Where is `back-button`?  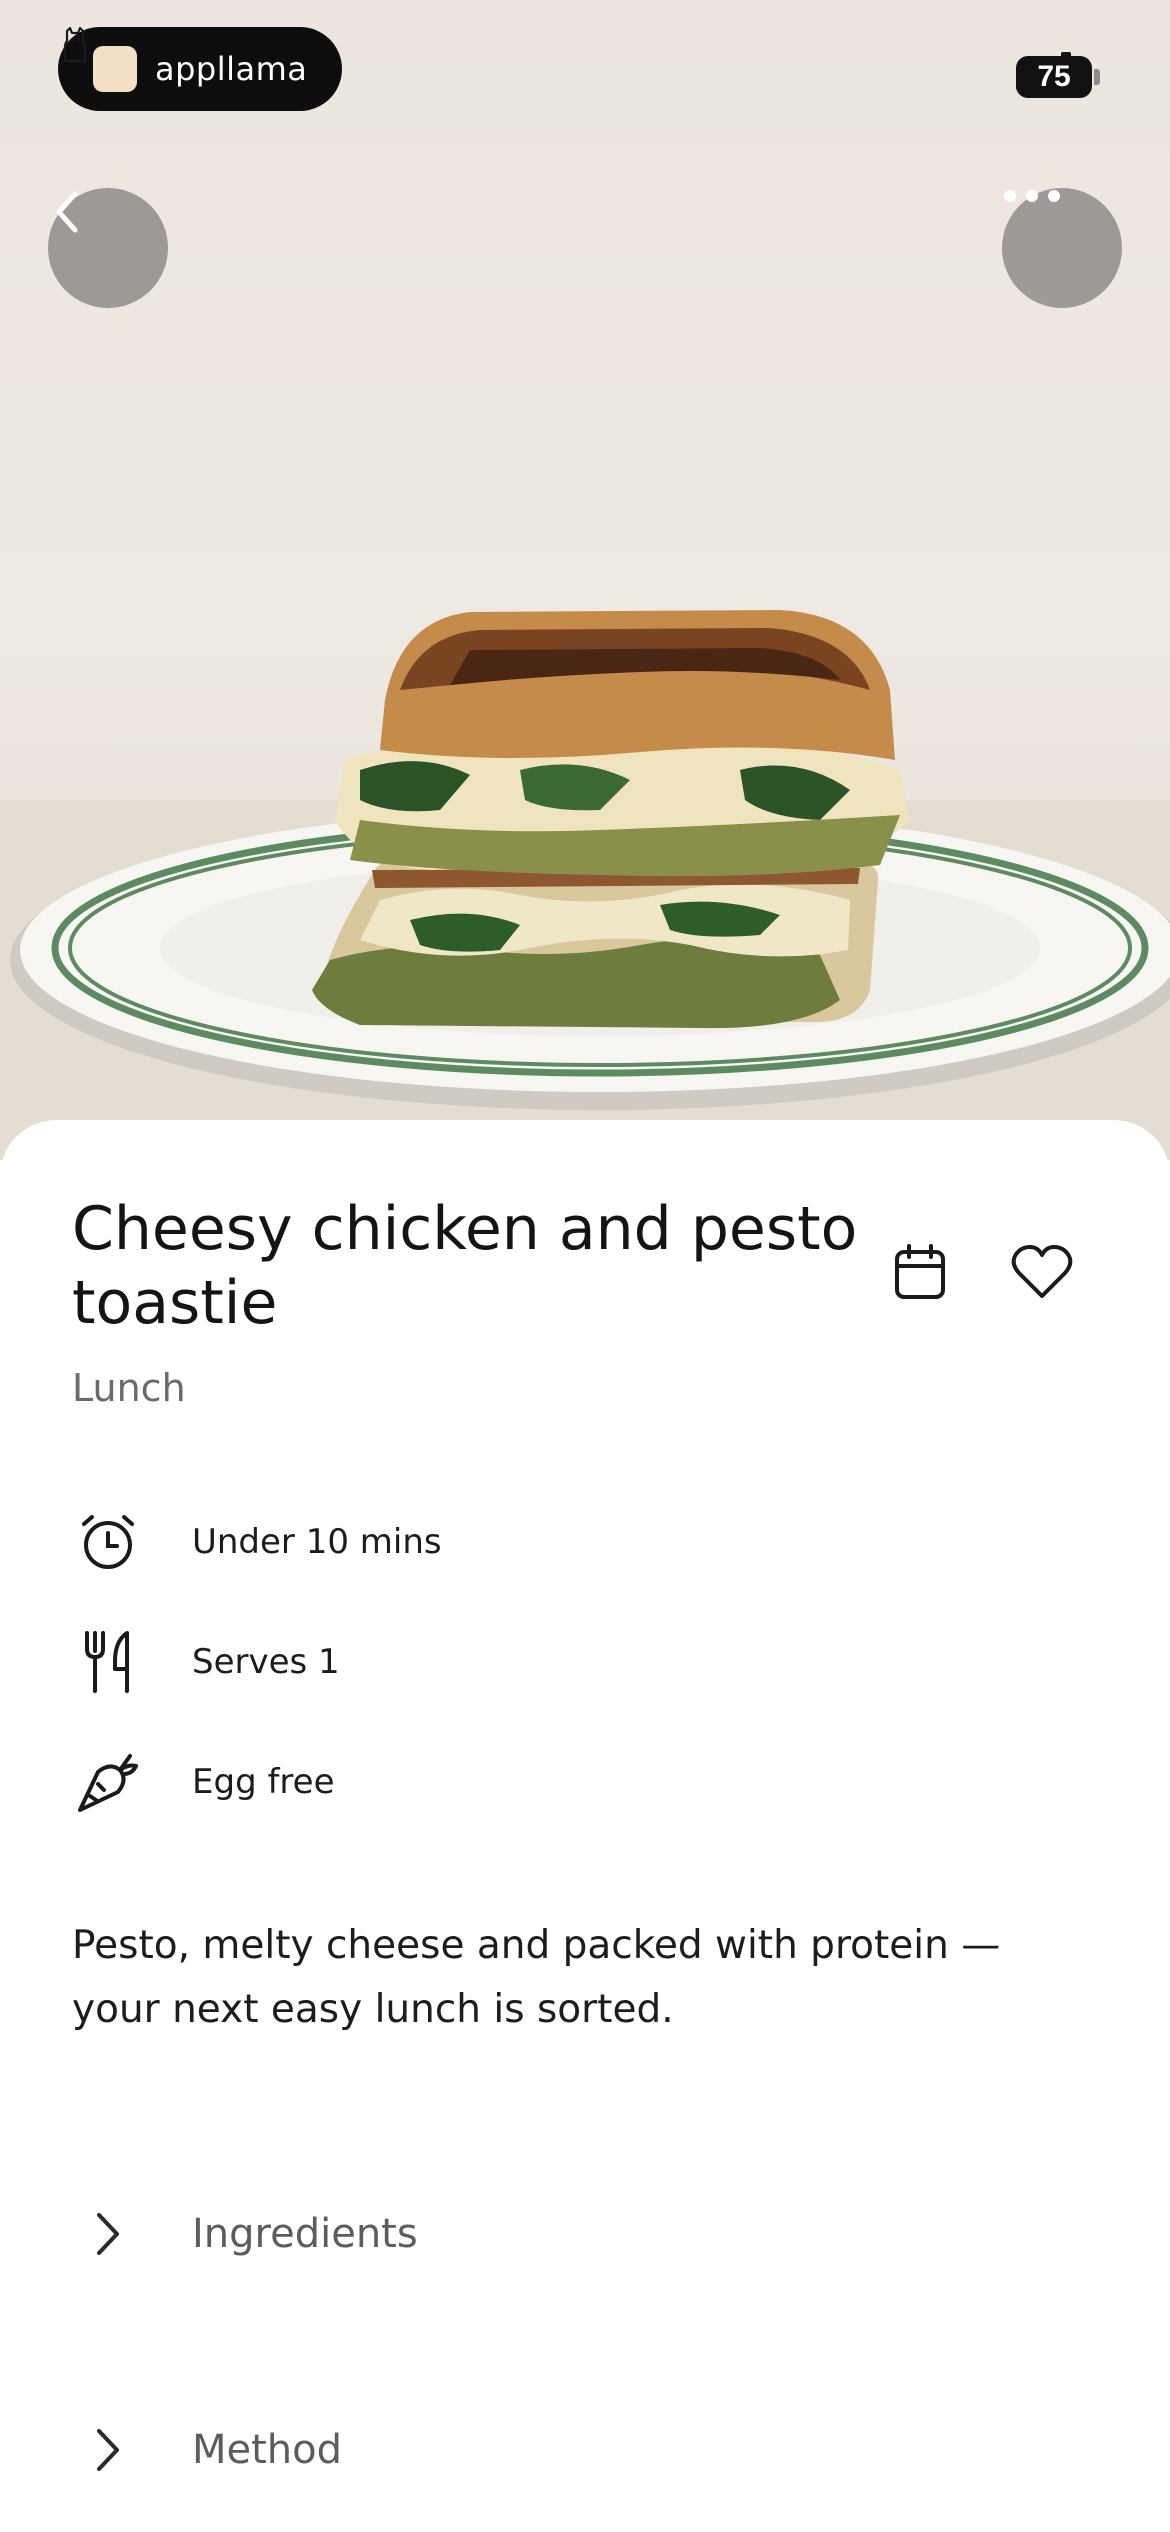 back-button is located at coordinates (108, 248).